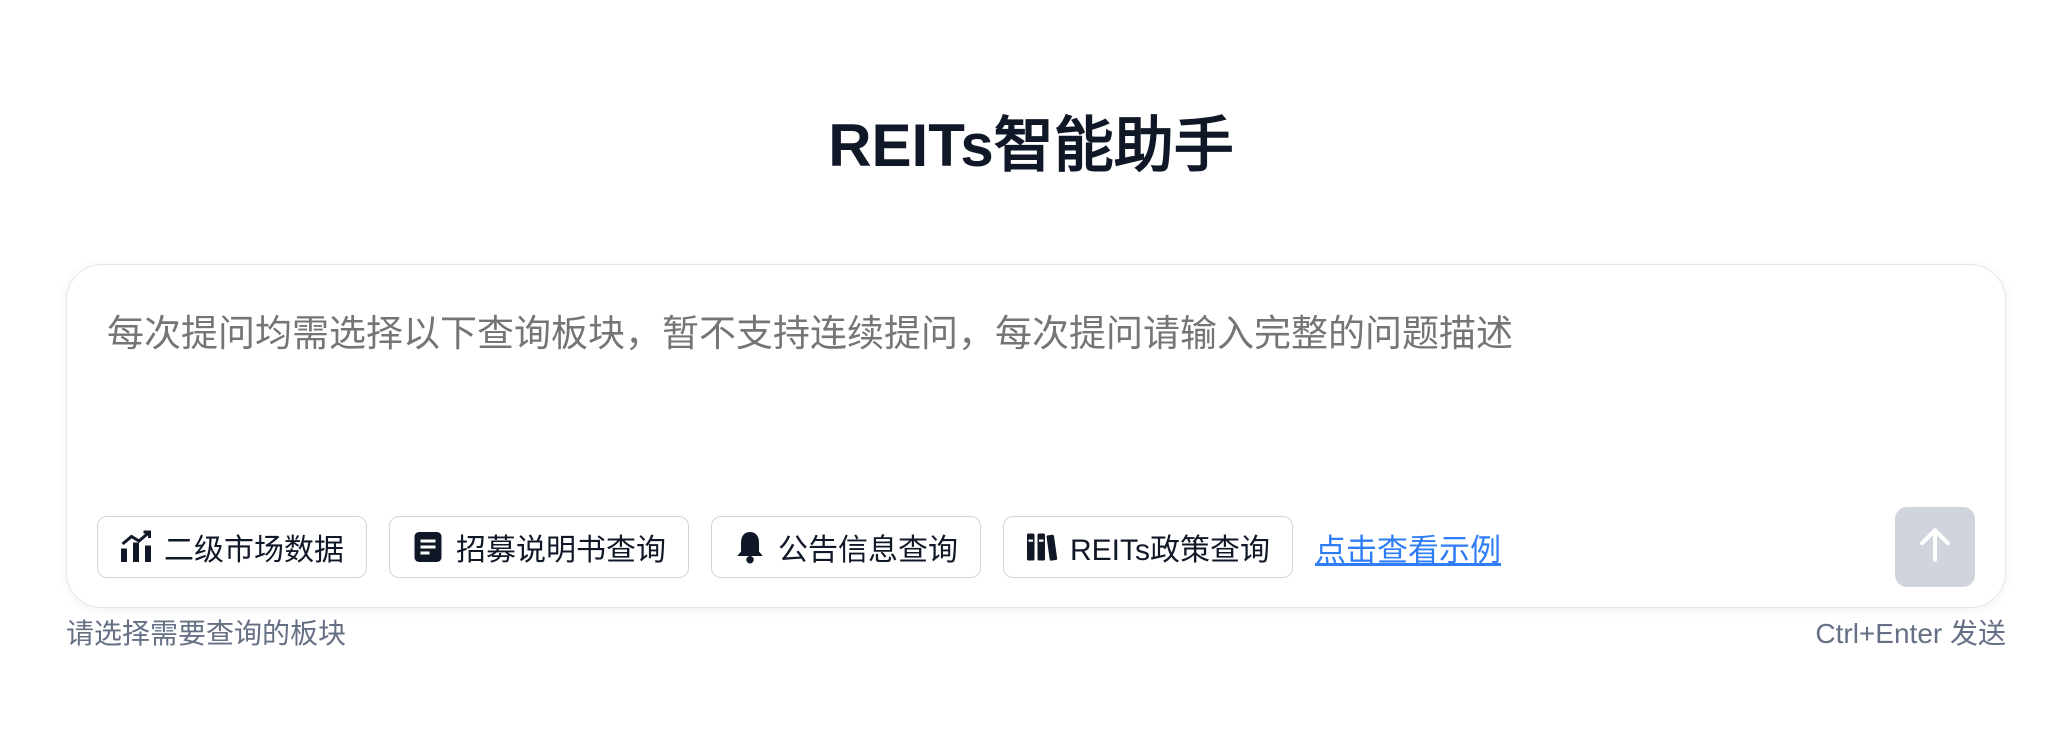 Image resolution: width=2062 pixels, height=730 pixels. Describe the element at coordinates (136, 547) in the screenshot. I see `bar-chart-trend-icon` at that location.